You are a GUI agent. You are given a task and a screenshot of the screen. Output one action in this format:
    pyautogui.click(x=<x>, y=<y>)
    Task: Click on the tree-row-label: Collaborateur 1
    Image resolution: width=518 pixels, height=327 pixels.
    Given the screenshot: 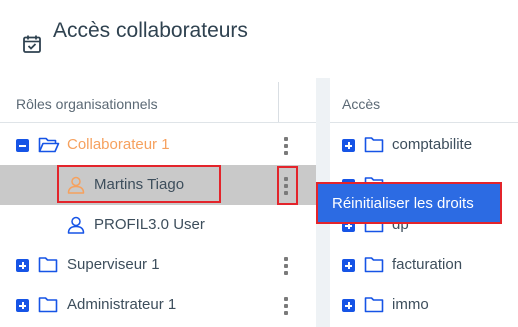 What is the action you would take?
    pyautogui.click(x=118, y=144)
    